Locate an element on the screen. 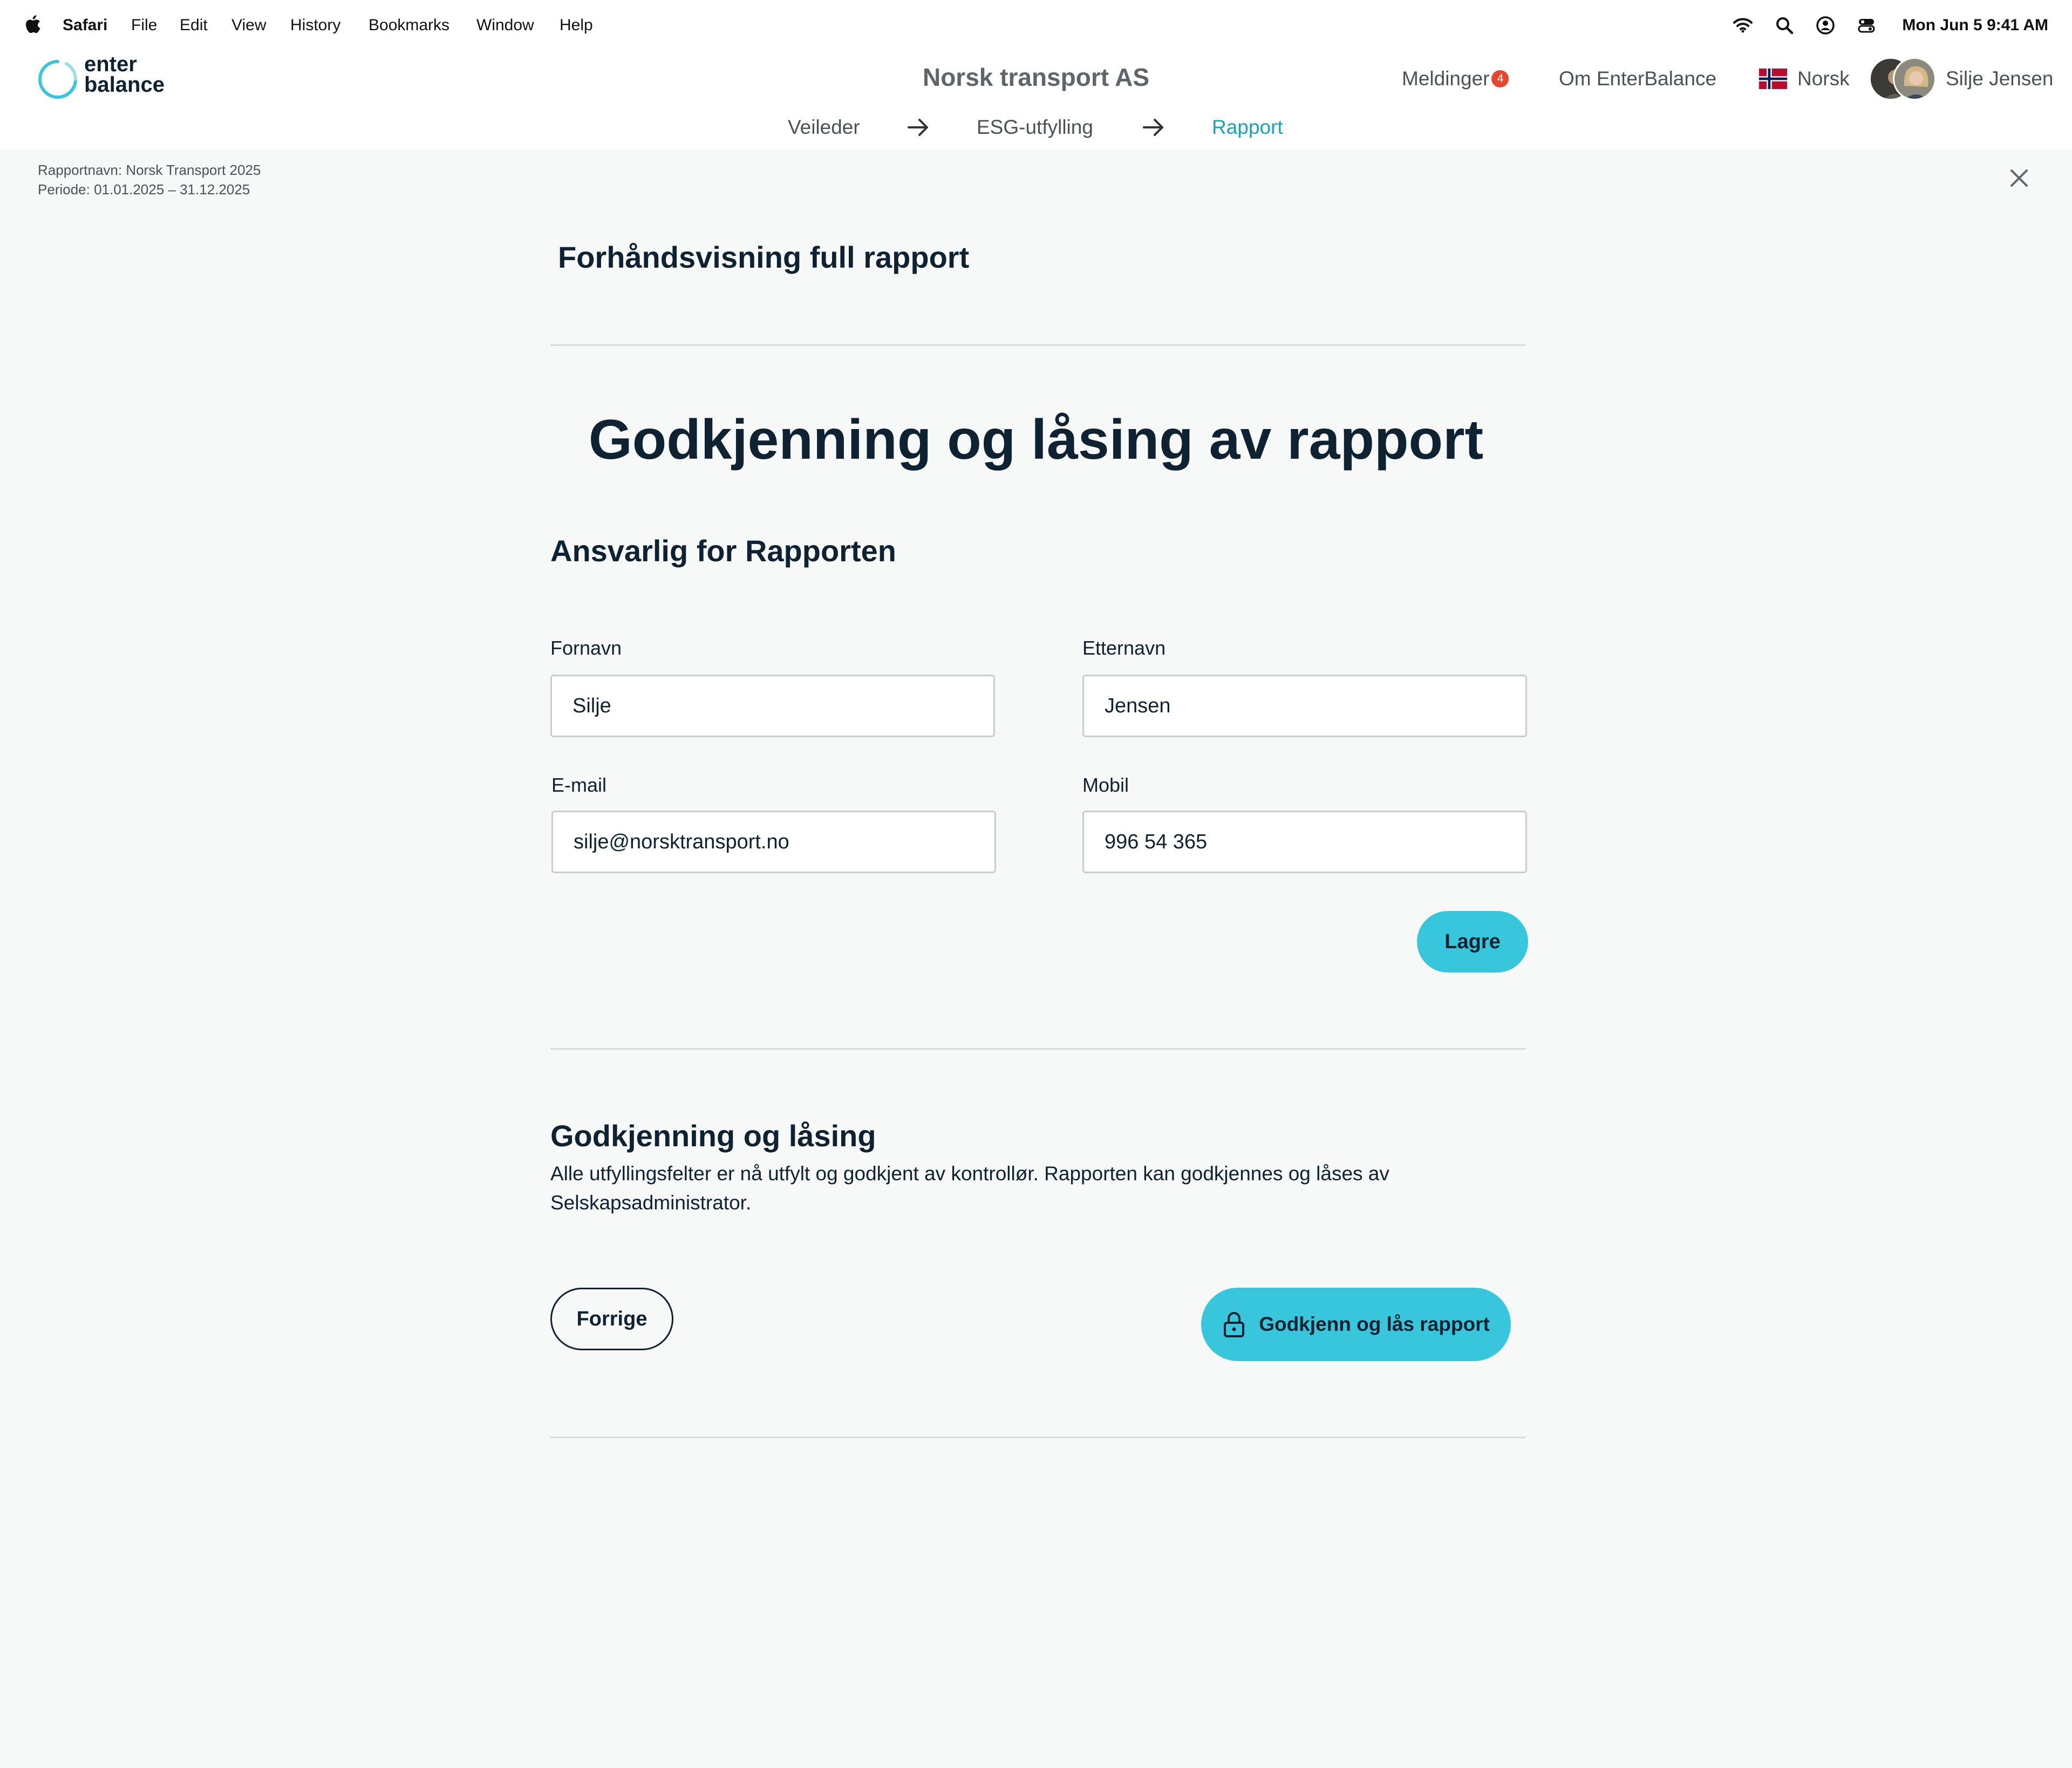 The height and width of the screenshot is (1768, 2072). about-link: Om EnterBalance is located at coordinates (1637, 79).